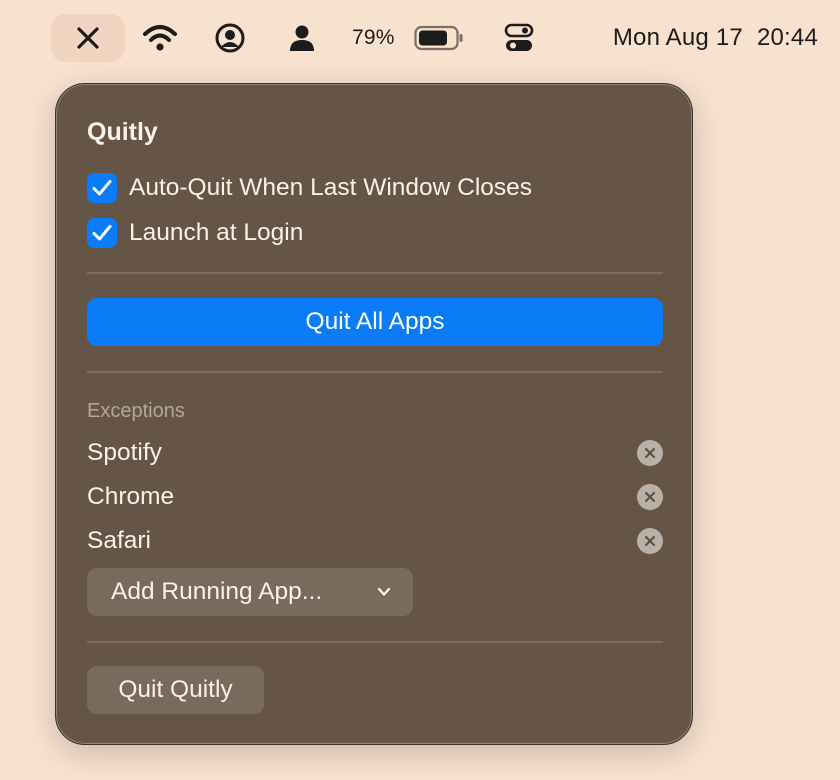 Image resolution: width=840 pixels, height=780 pixels. I want to click on close-icon, so click(88, 38).